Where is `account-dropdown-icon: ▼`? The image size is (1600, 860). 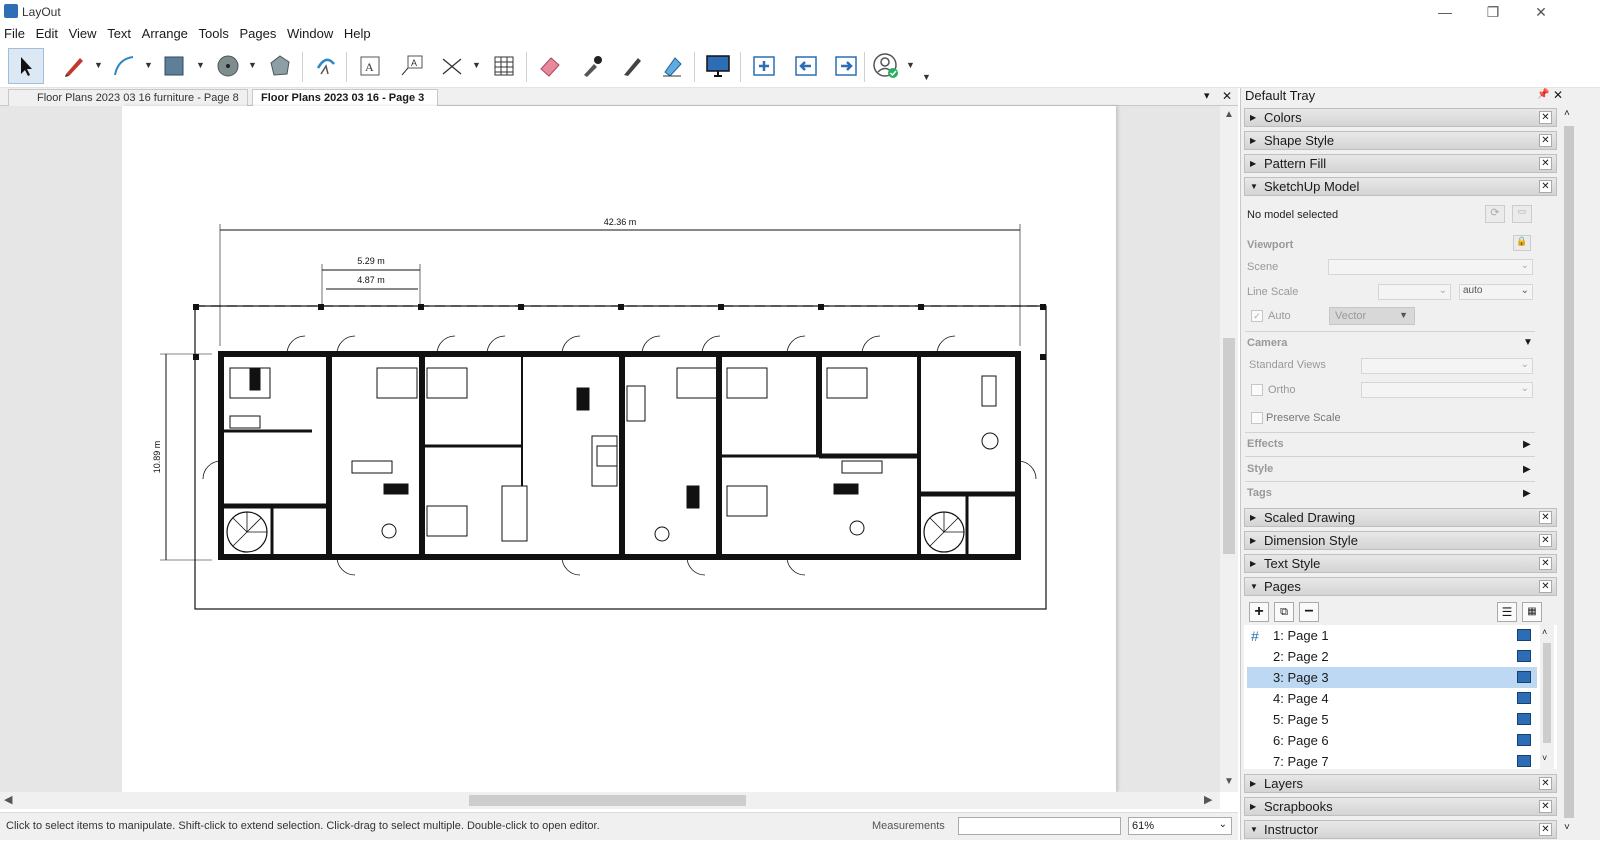
account-dropdown-icon: ▼ is located at coordinates (911, 65).